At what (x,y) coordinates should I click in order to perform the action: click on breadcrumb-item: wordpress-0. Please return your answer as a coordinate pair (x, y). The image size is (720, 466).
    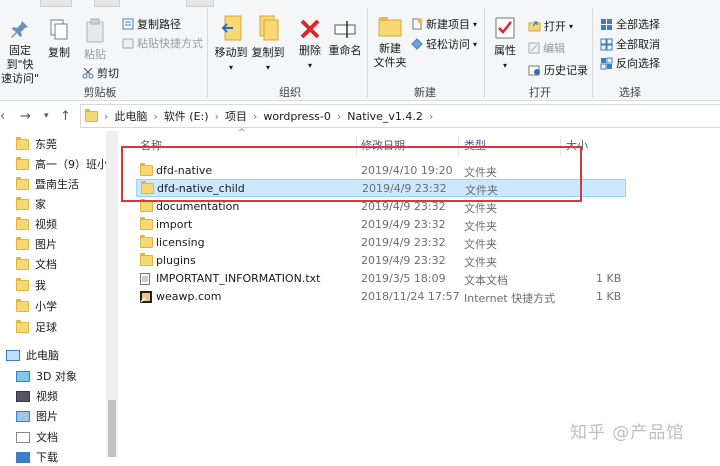
    Looking at the image, I should click on (297, 116).